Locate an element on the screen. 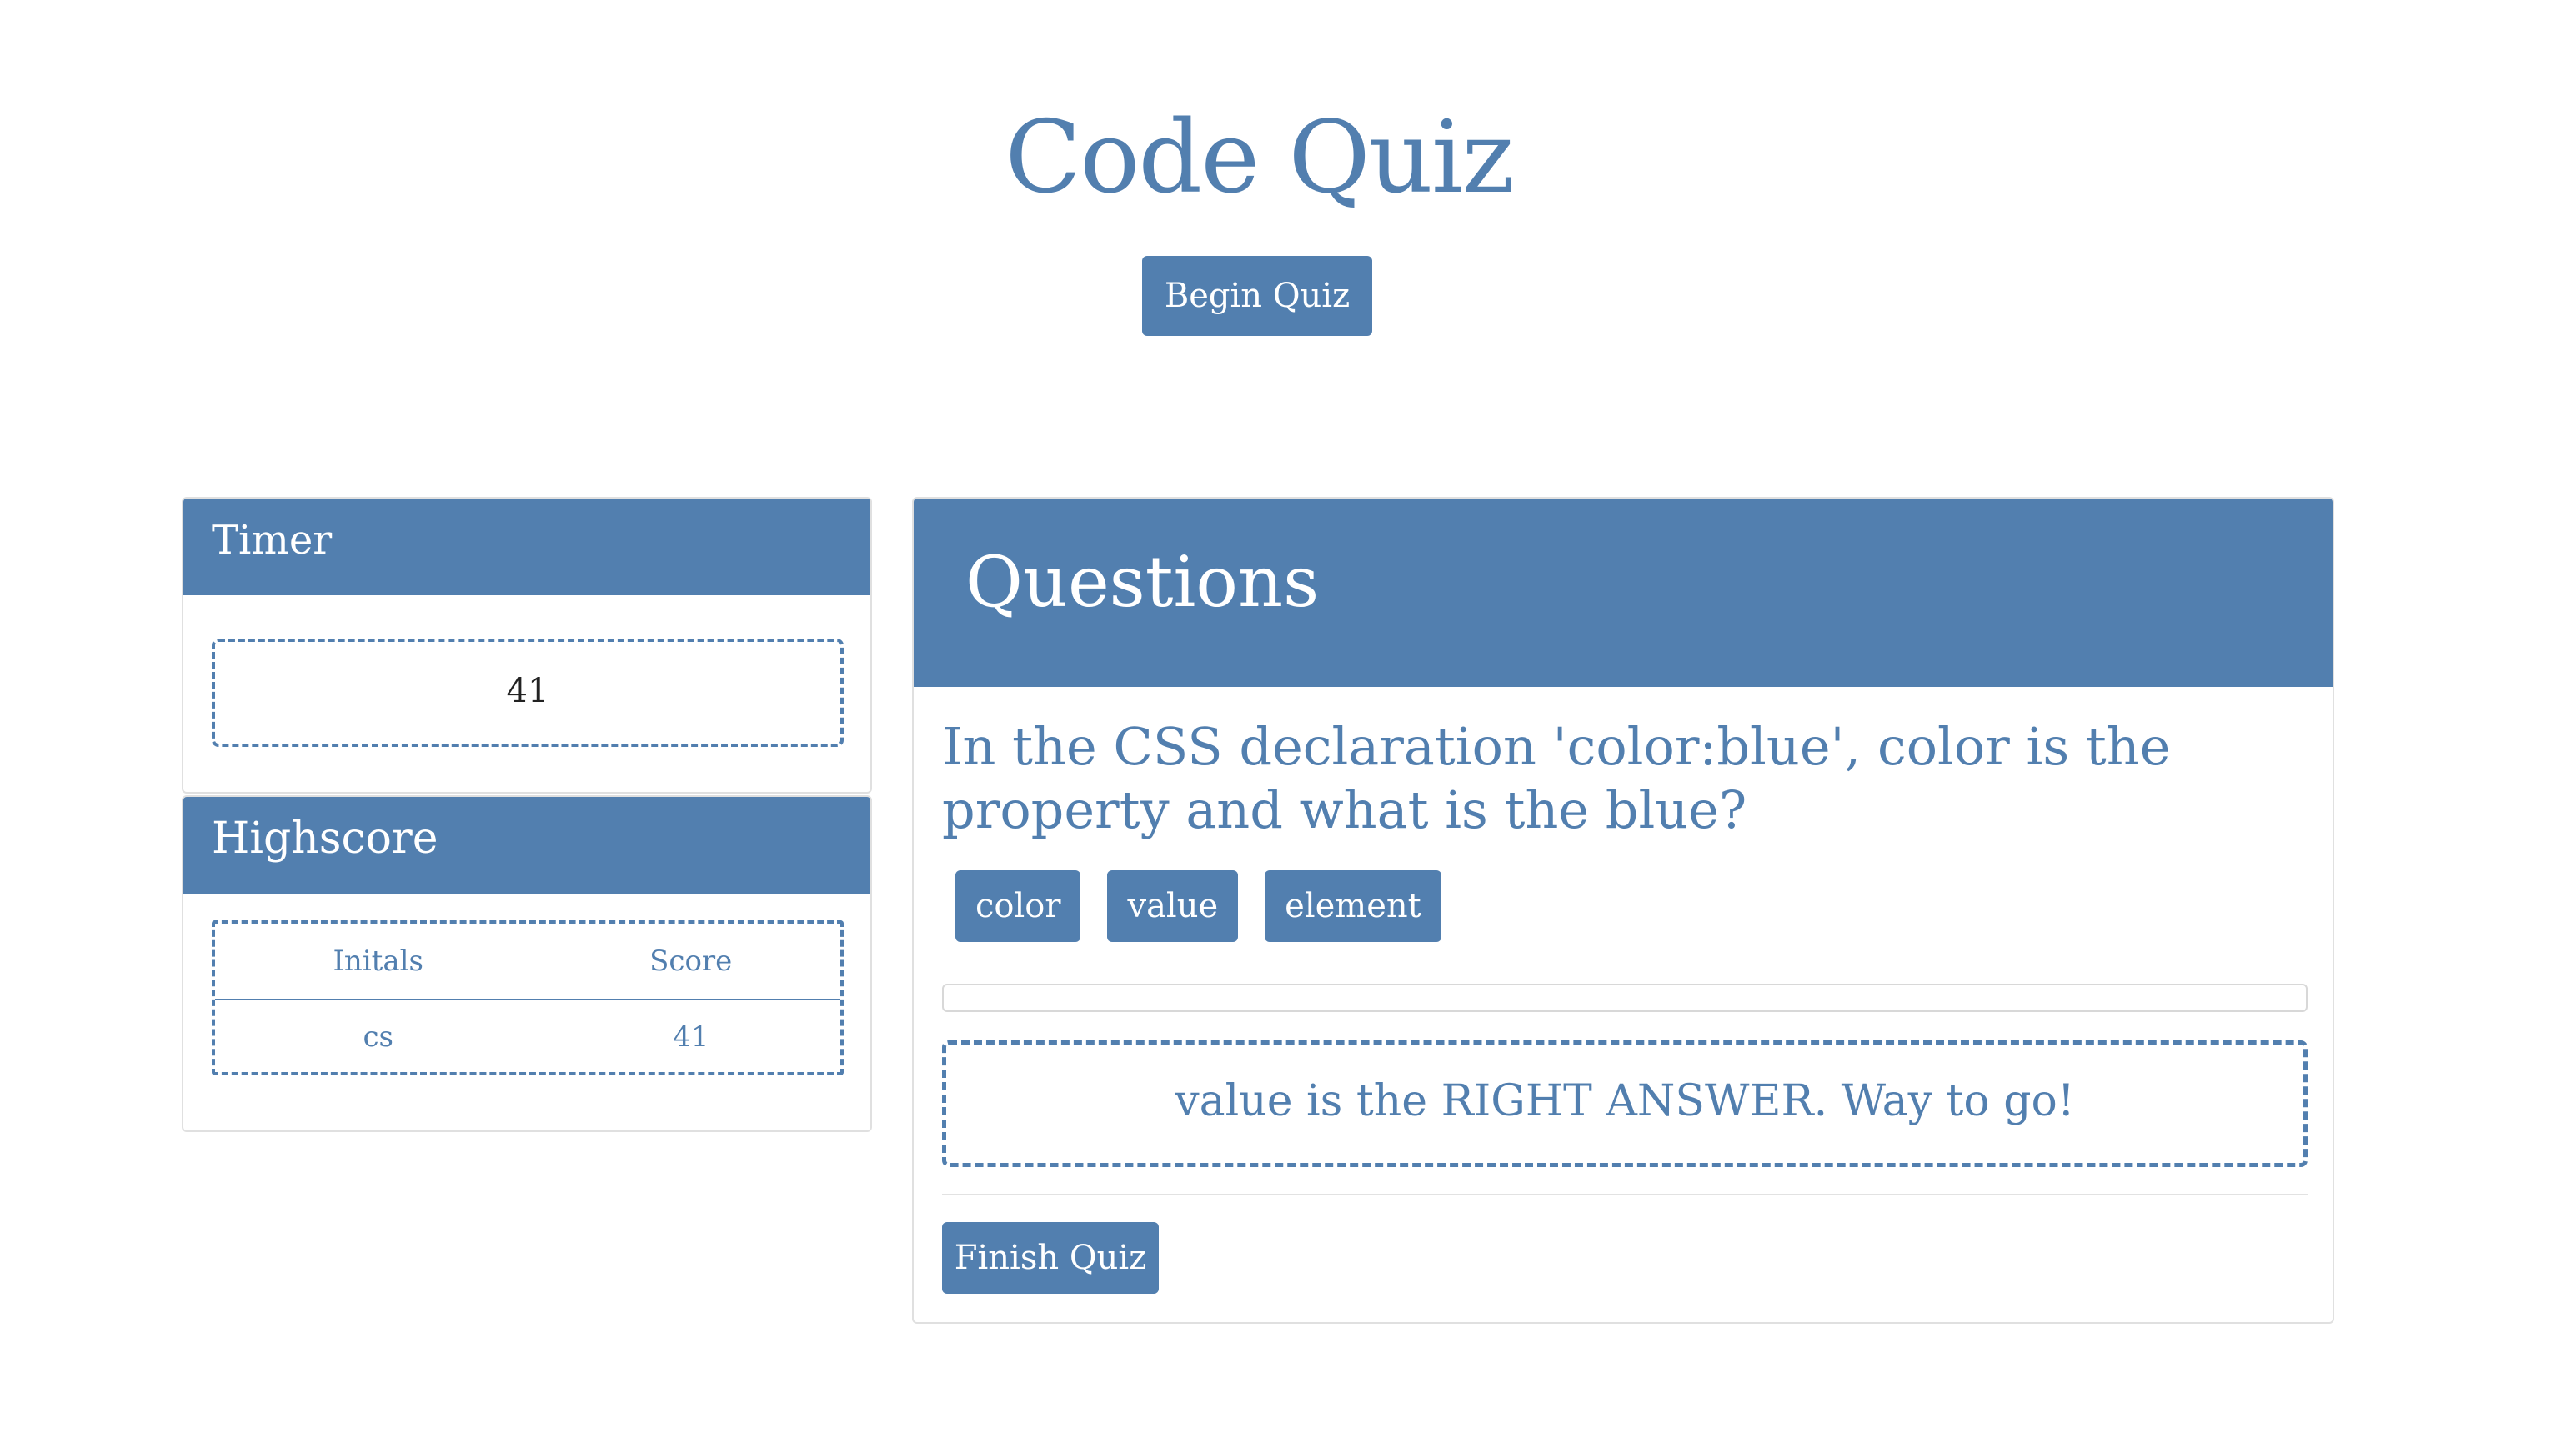  timer-value: 41 is located at coordinates (528, 693).